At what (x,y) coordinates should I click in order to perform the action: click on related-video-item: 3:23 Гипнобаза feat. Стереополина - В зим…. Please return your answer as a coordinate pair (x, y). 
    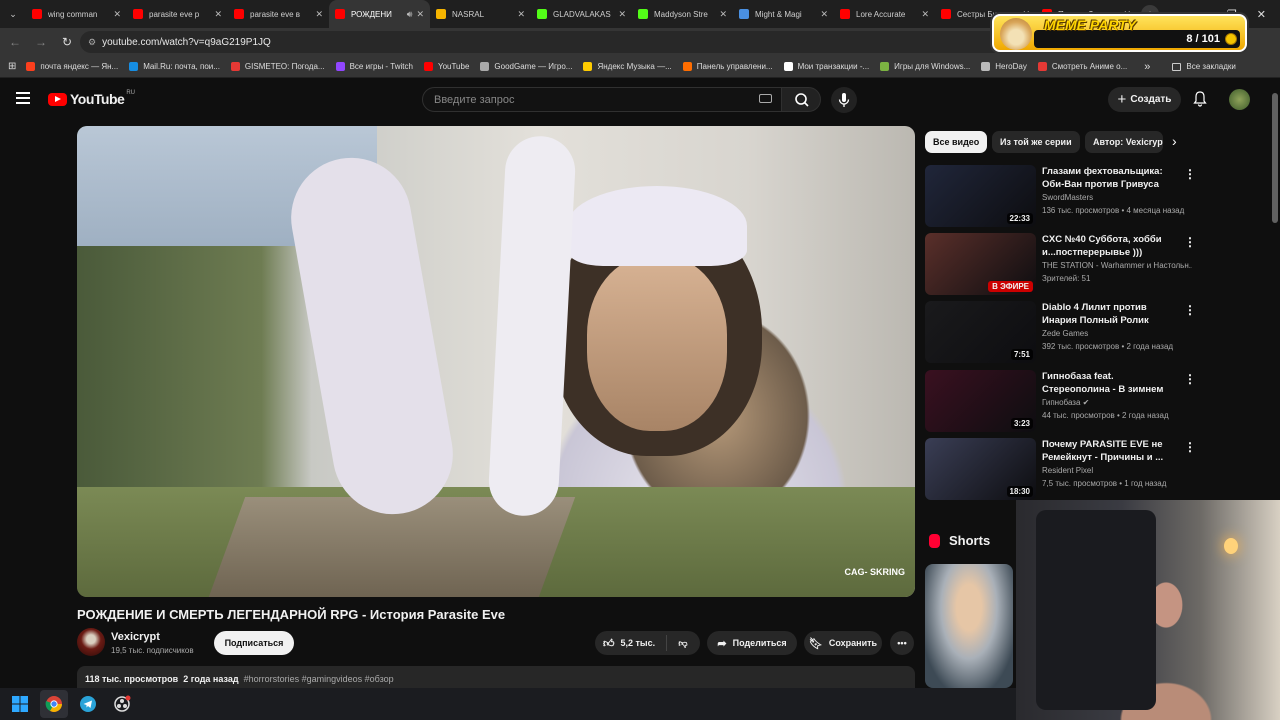
    Looking at the image, I should click on (1095, 401).